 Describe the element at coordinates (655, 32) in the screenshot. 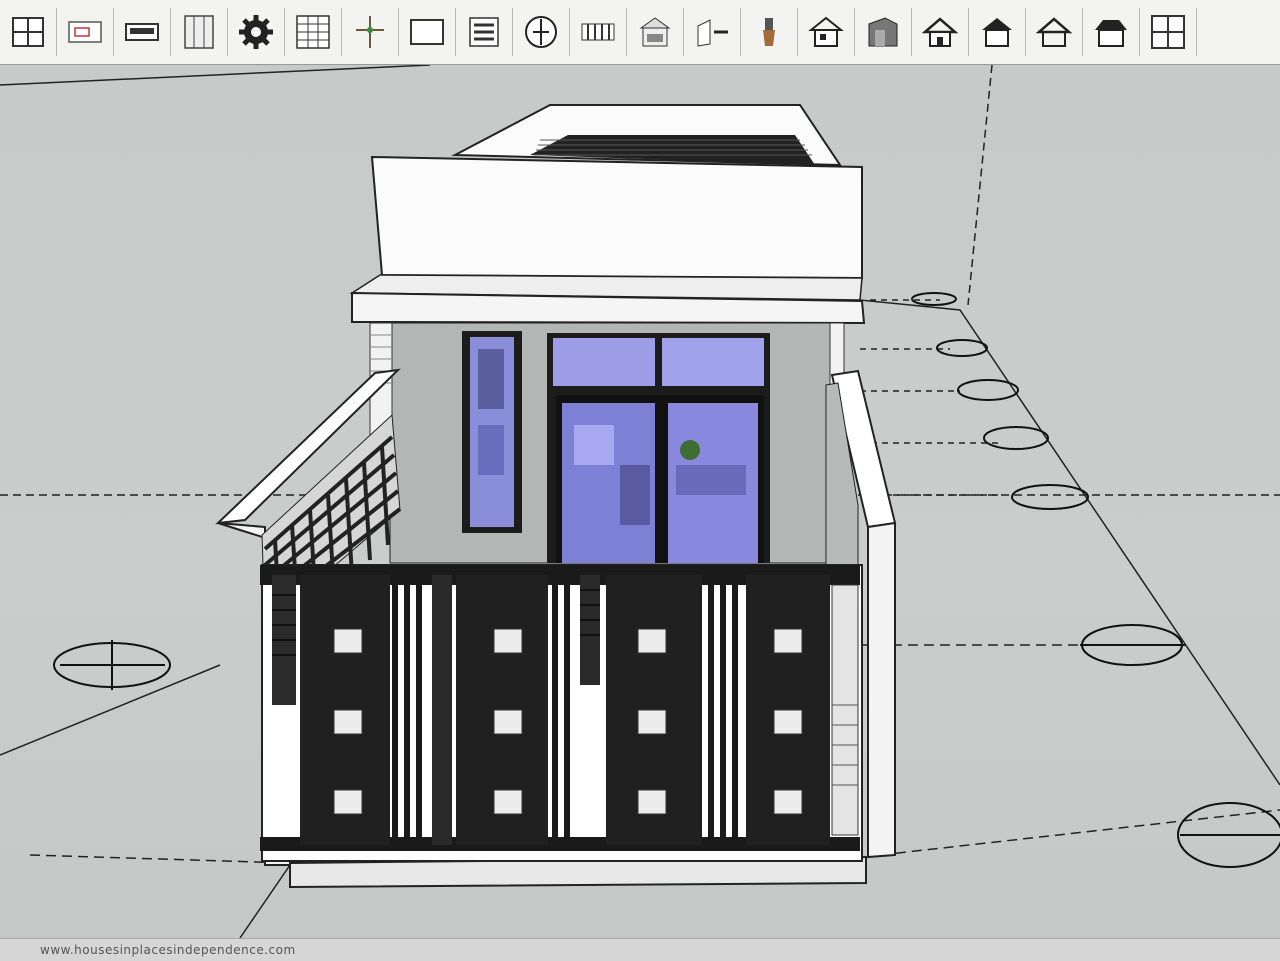

I see `roof-panel-icon` at that location.